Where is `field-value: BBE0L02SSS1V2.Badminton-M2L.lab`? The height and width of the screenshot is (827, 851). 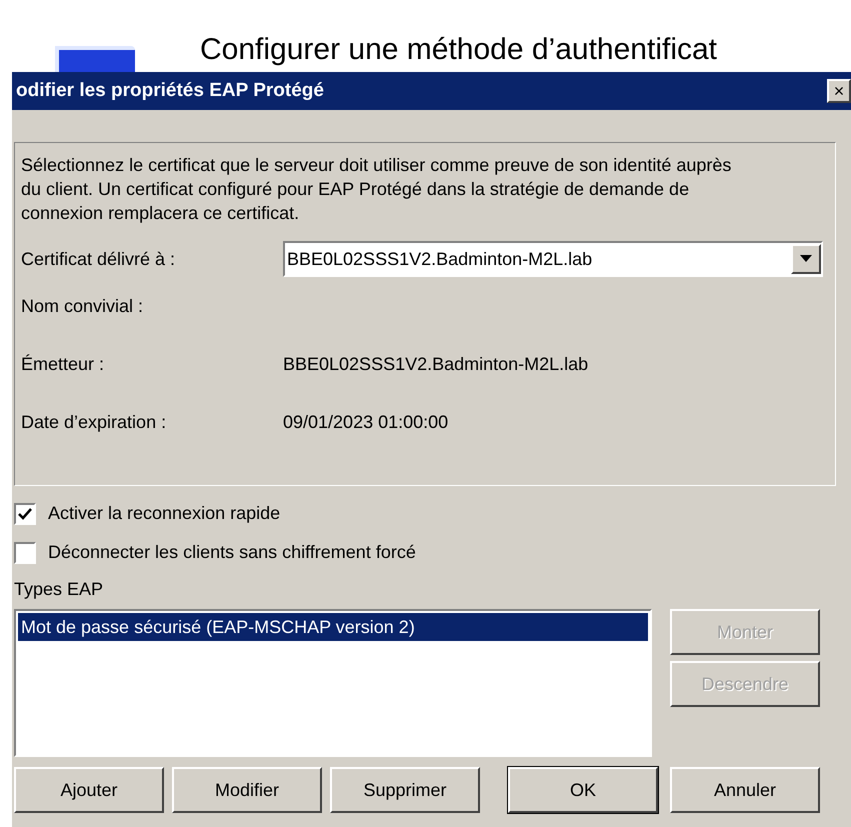 field-value: BBE0L02SSS1V2.Badminton-M2L.lab is located at coordinates (435, 364).